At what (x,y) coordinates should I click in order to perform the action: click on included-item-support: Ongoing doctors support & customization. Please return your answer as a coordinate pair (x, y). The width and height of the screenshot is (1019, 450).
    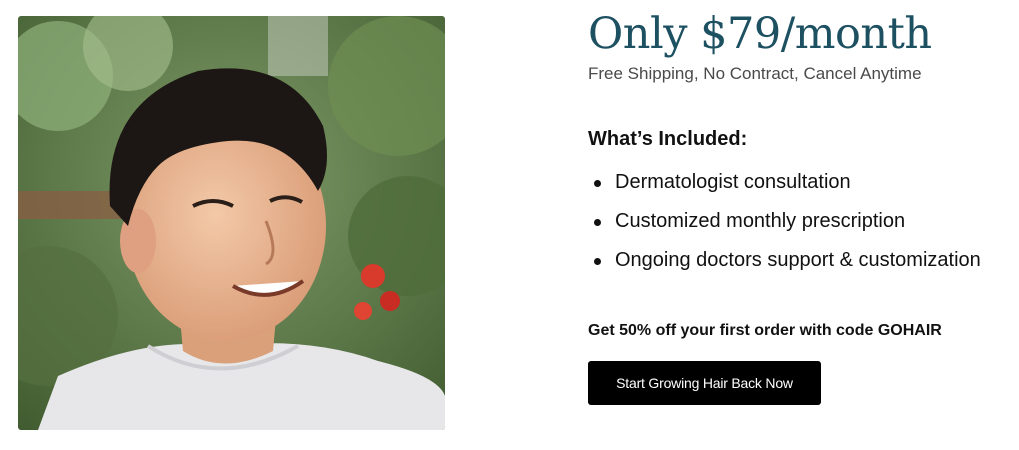
    Looking at the image, I should click on (784, 260).